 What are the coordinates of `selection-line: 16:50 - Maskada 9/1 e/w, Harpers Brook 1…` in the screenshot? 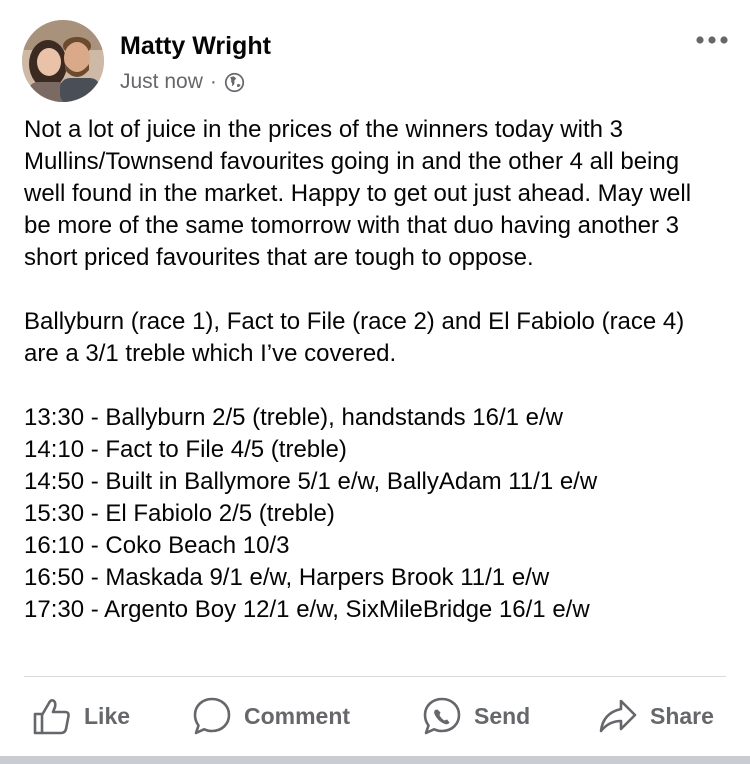 It's located at (287, 577).